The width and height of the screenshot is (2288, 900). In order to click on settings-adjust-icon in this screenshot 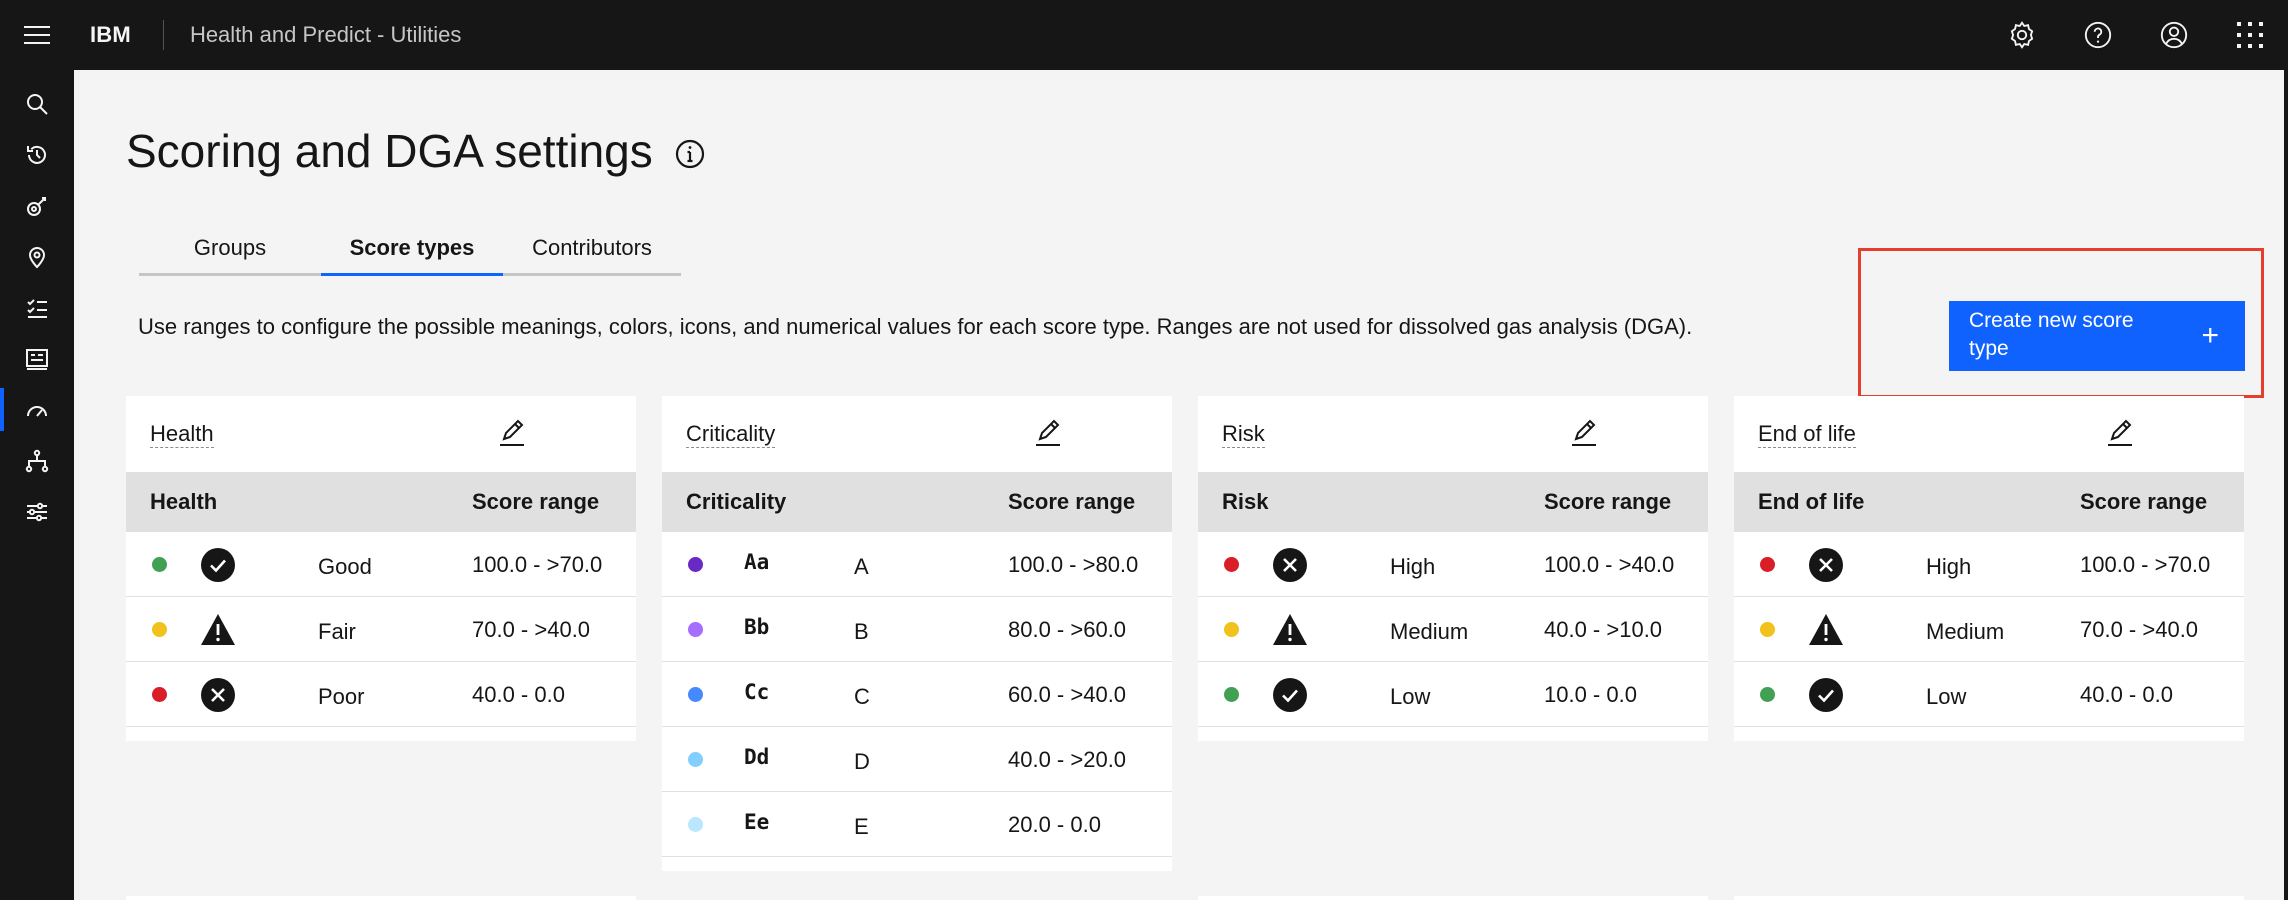, I will do `click(37, 511)`.